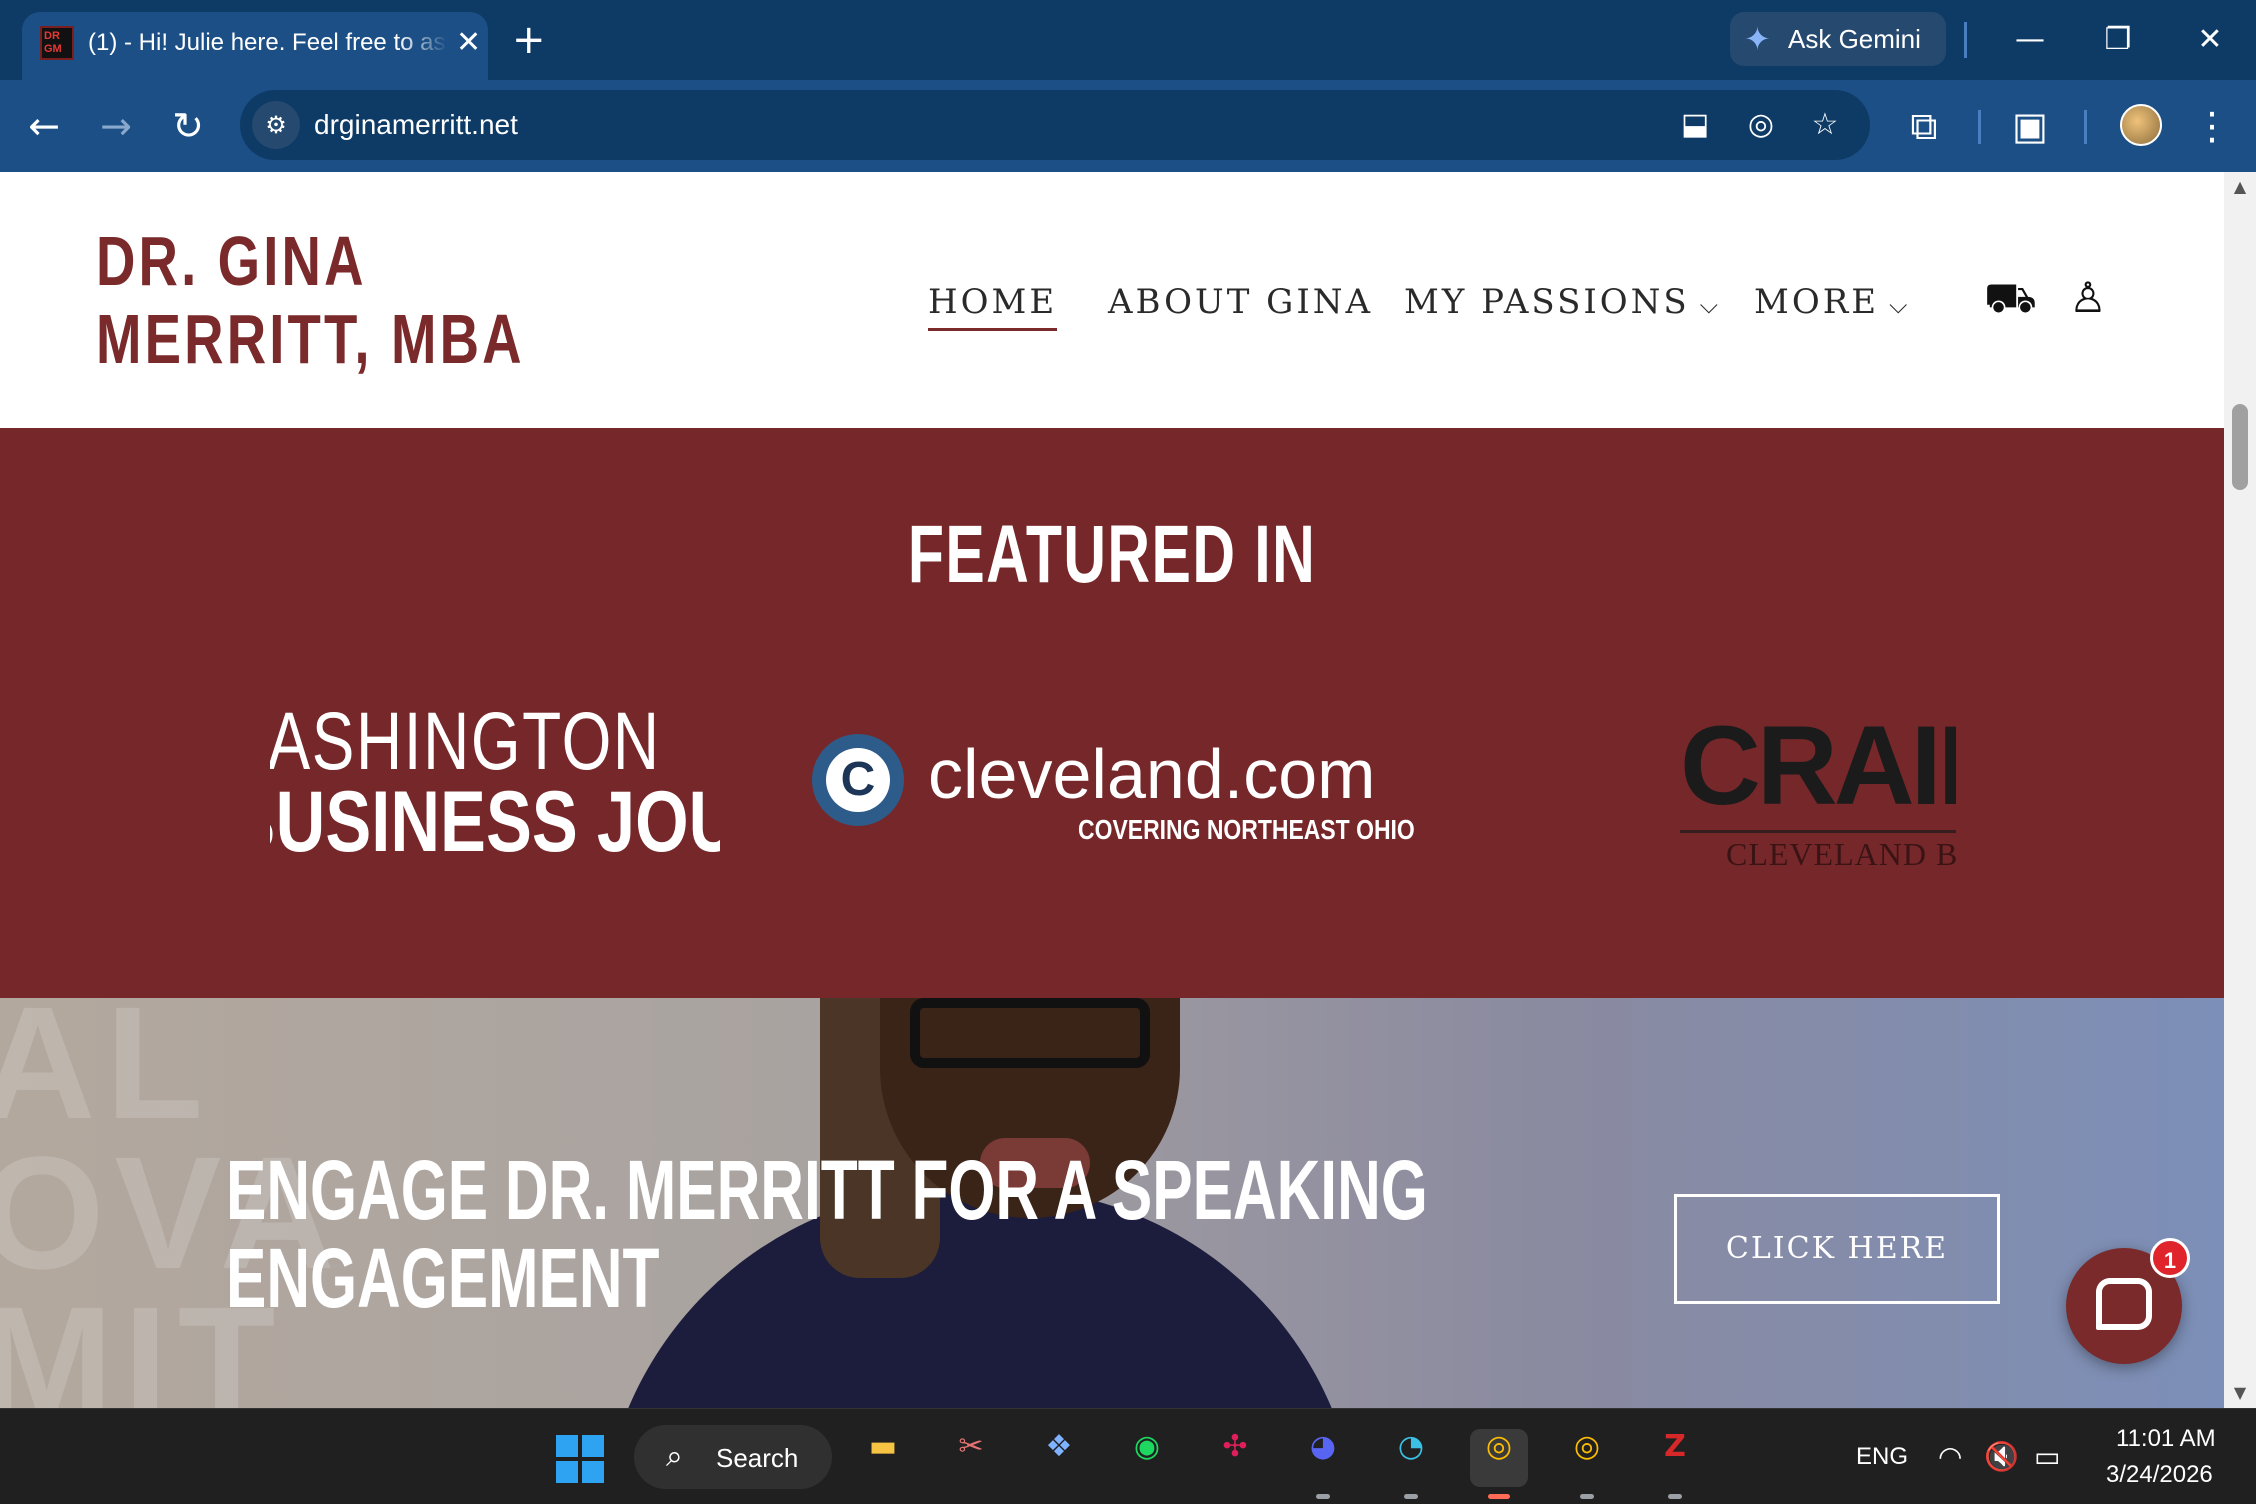  What do you see at coordinates (1147, 1458) in the screenshot?
I see `spotify-icon: ◉` at bounding box center [1147, 1458].